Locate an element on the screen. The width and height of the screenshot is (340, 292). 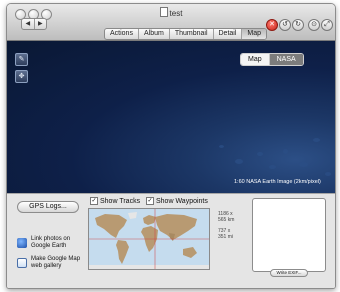
window-title: test is located at coordinates (171, 12).